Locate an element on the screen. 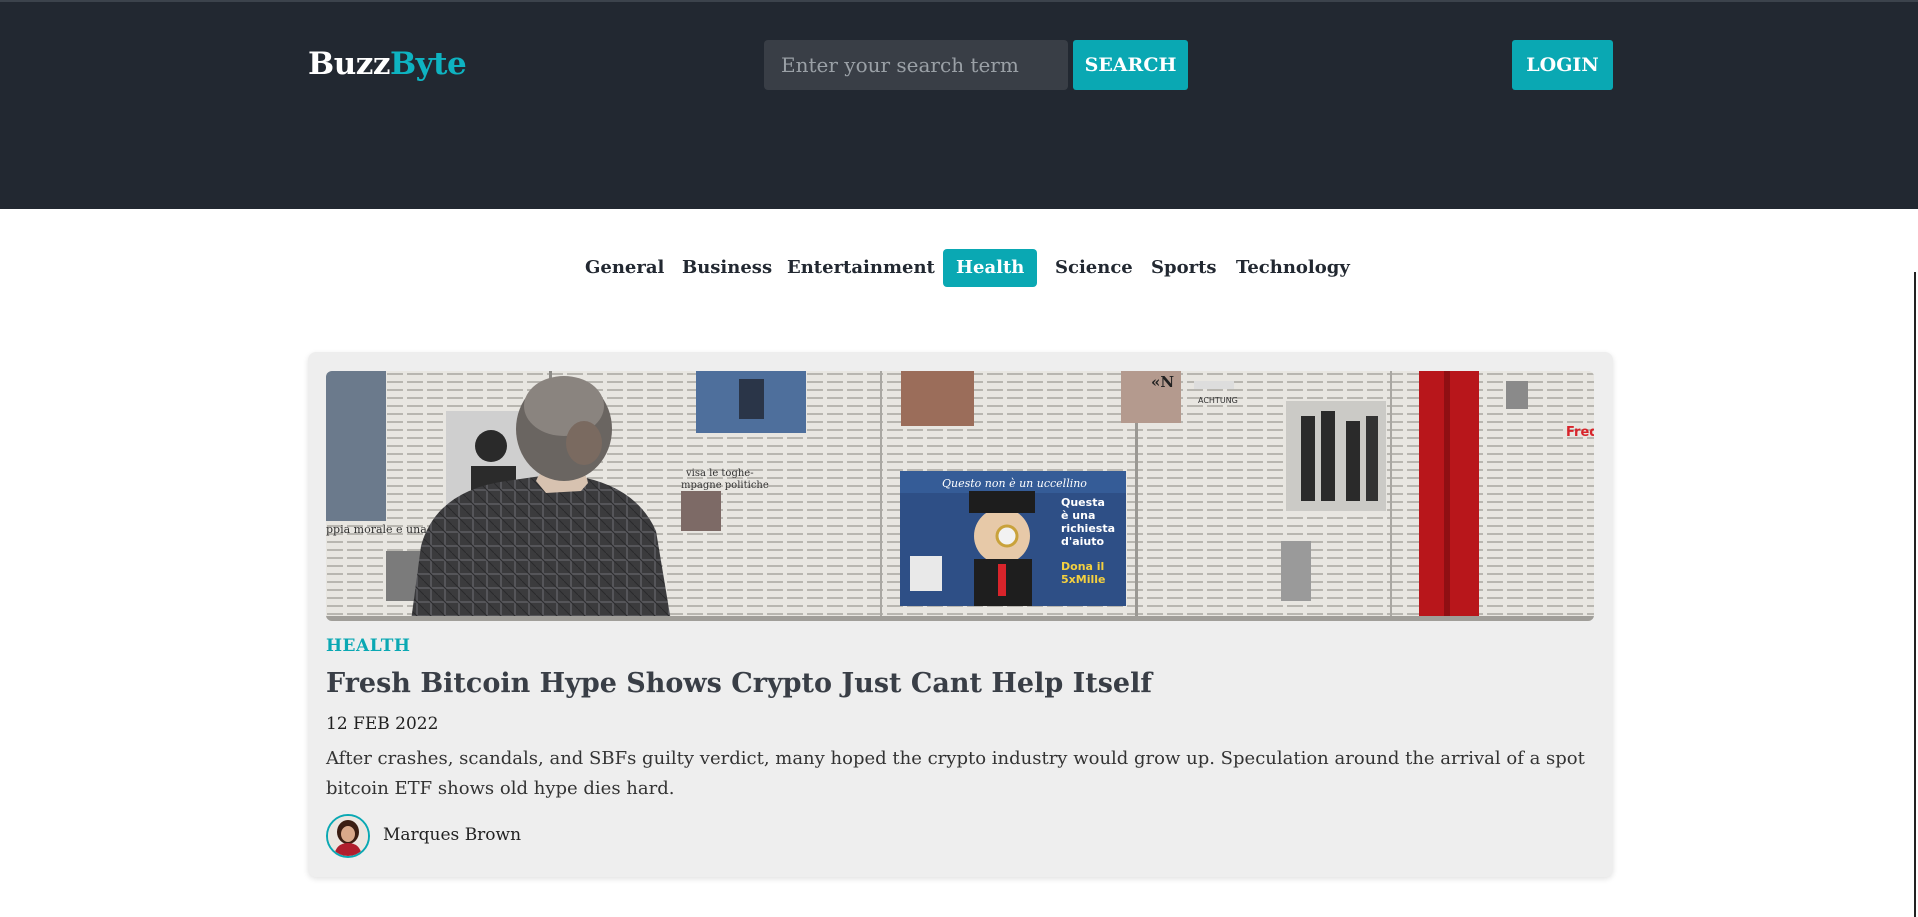 Image resolution: width=1918 pixels, height=917 pixels. image-caption-2: visa le toghe- is located at coordinates (719, 473).